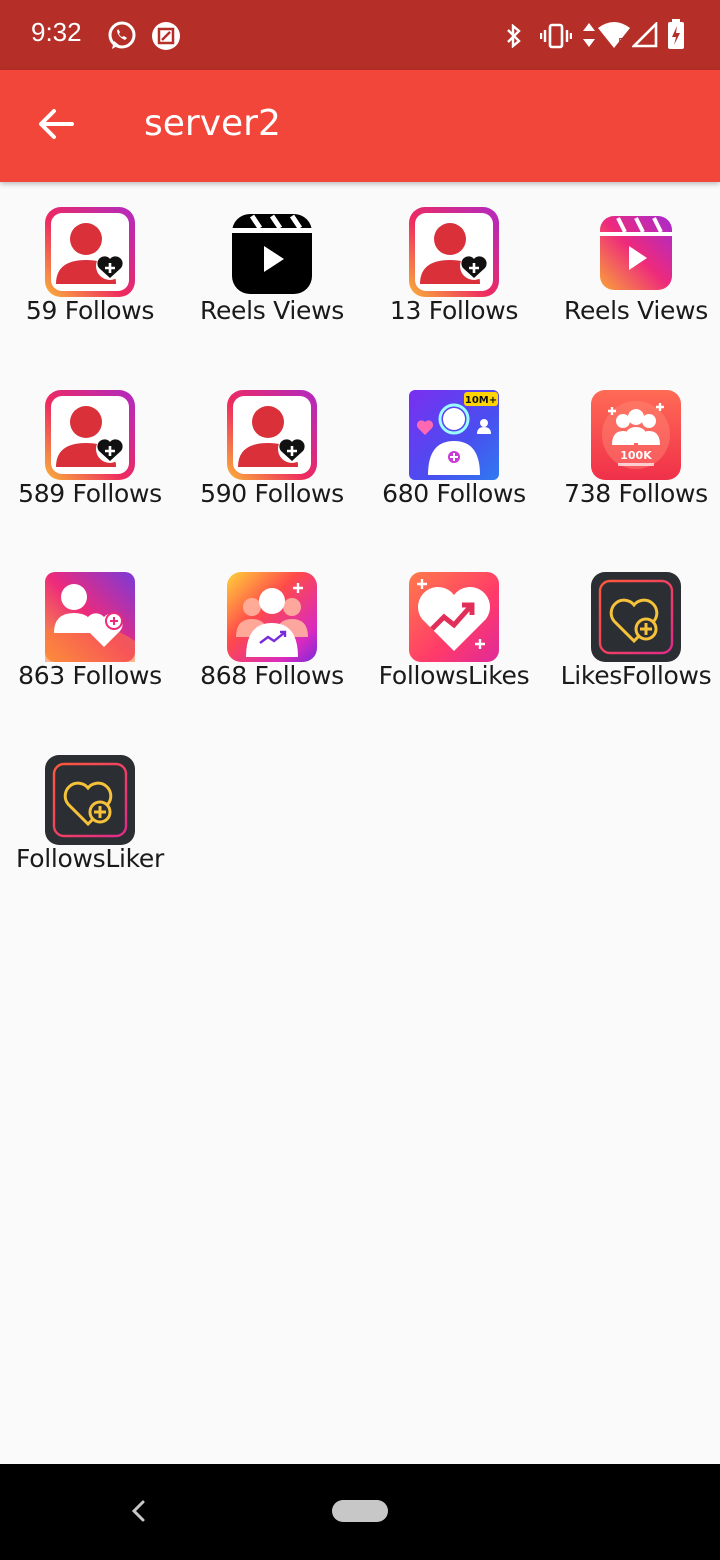  What do you see at coordinates (122, 38) in the screenshot?
I see `whatsapp-icon` at bounding box center [122, 38].